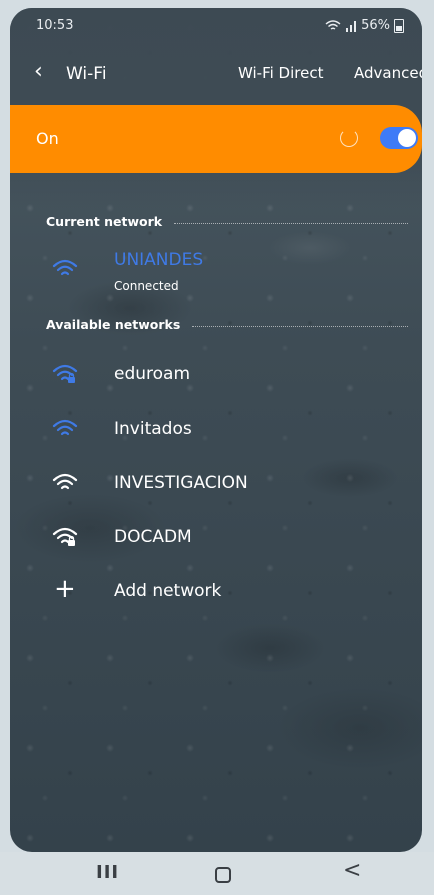  What do you see at coordinates (228, 74) in the screenshot?
I see `app-header: ‹ Wi-Fi Wi-Fi Direct Advanced` at bounding box center [228, 74].